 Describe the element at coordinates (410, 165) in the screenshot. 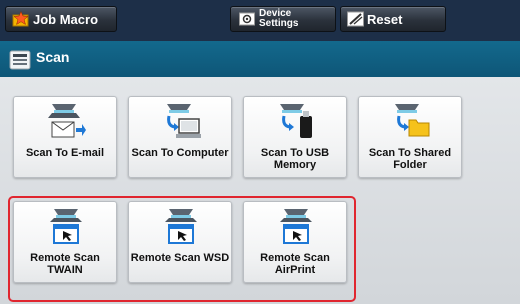

I see `tile-label-line2: Folder` at that location.